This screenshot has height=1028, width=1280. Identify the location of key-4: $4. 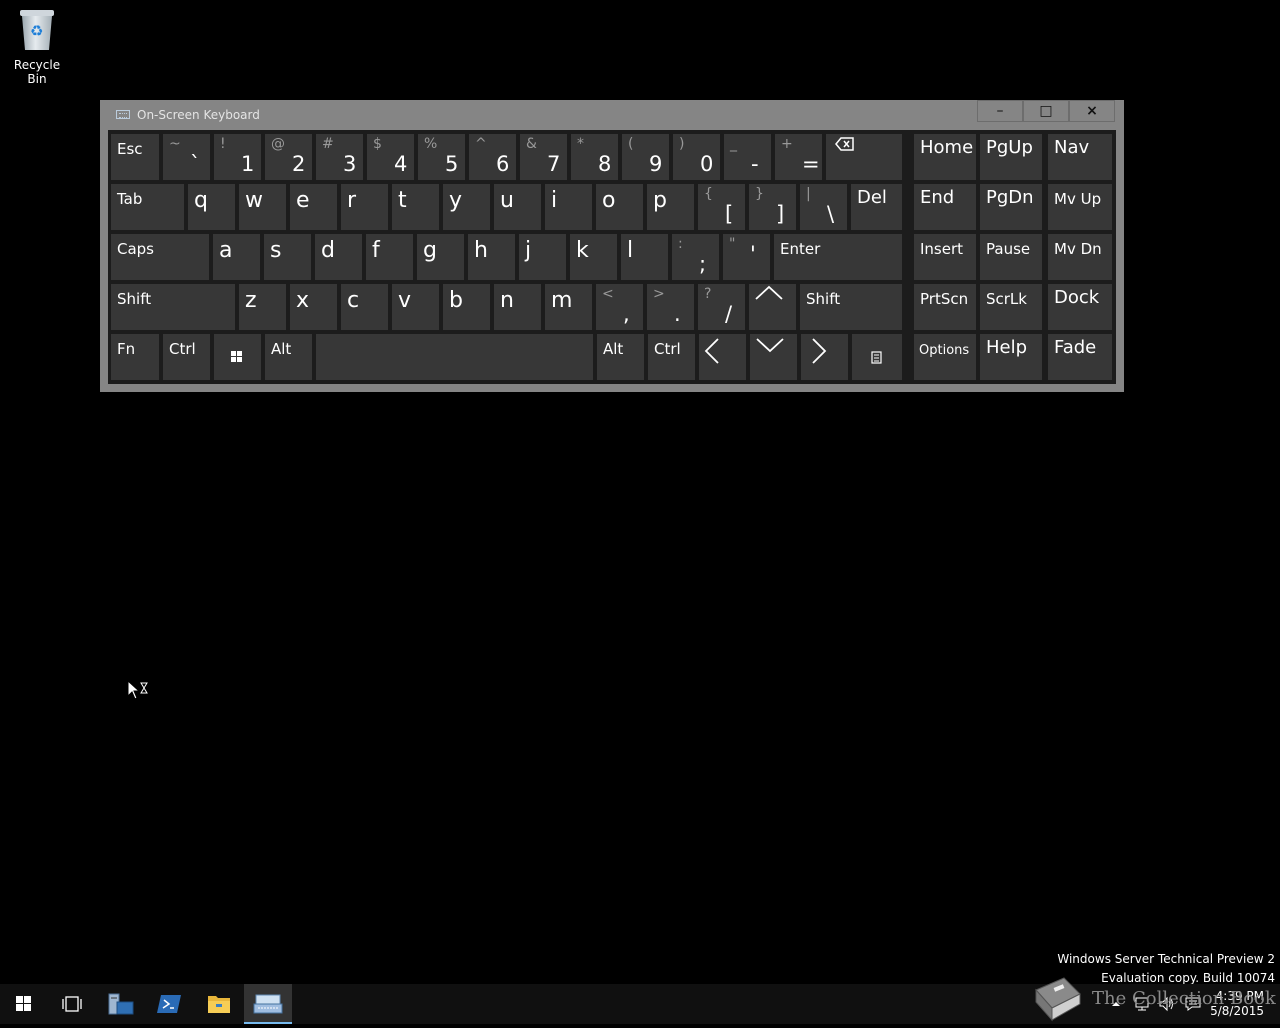
(390, 157).